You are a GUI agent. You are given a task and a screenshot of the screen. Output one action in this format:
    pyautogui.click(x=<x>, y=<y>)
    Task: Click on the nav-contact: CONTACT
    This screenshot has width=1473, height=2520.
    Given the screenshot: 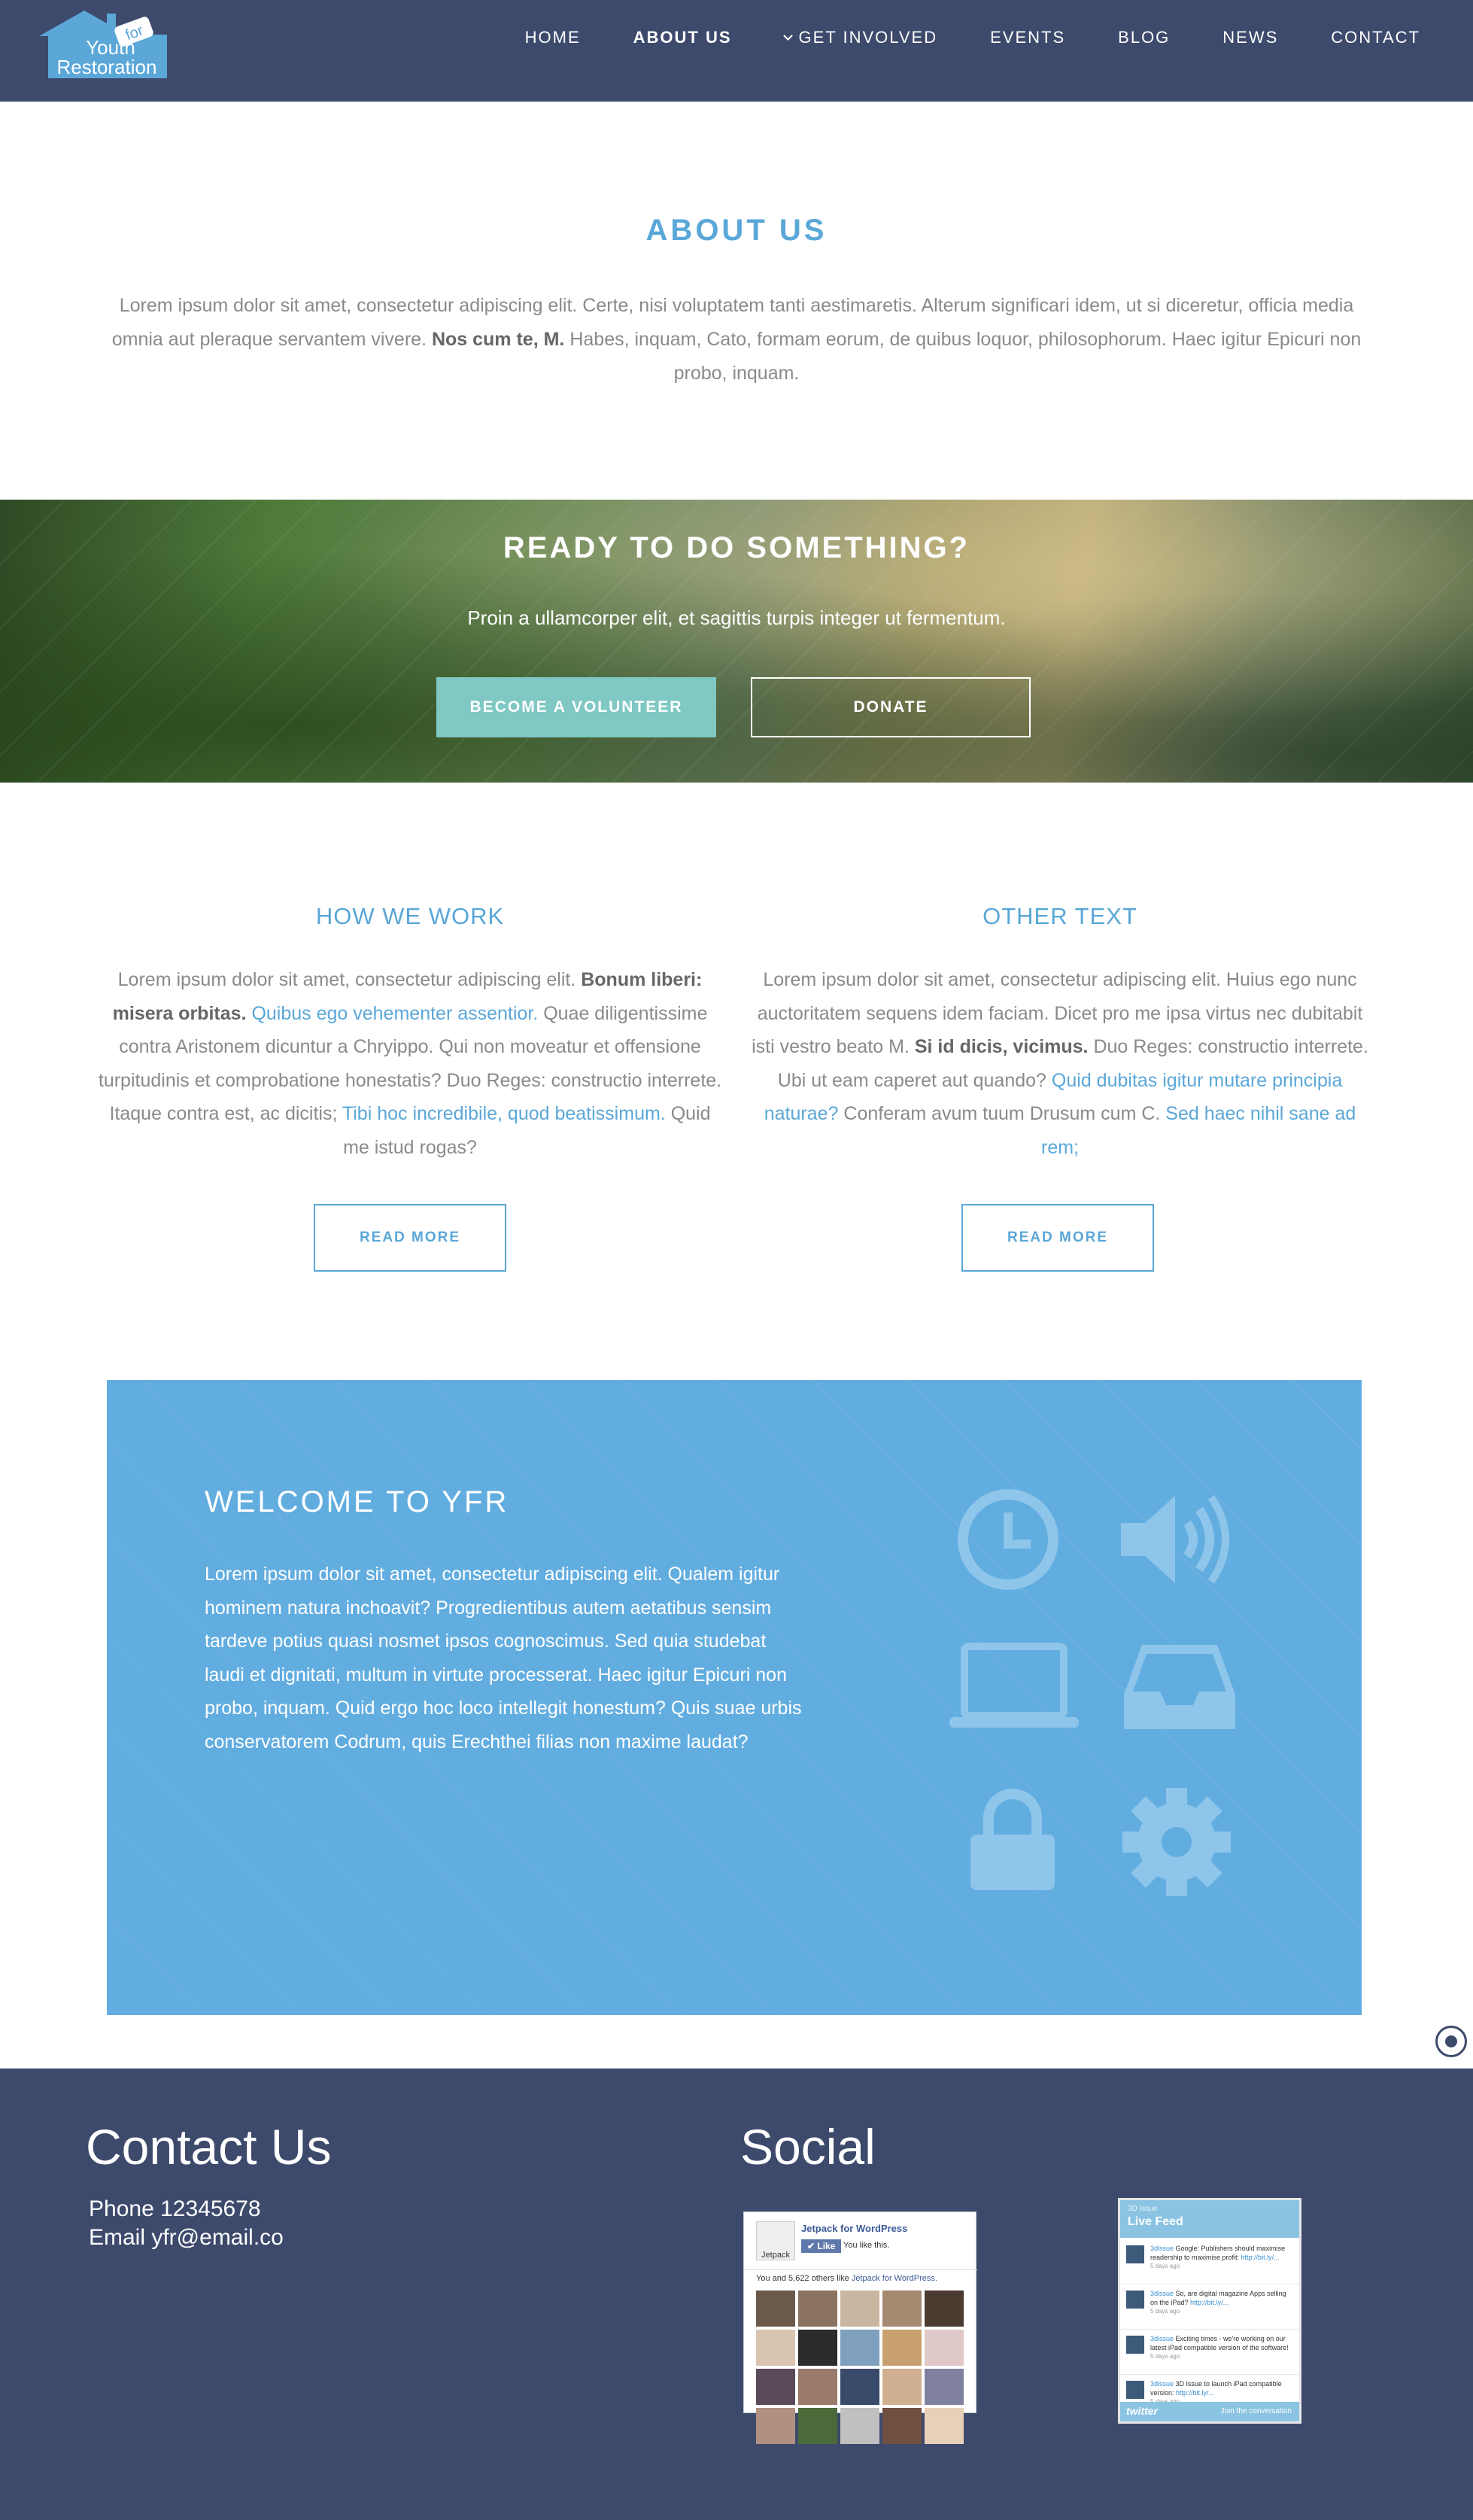 What is the action you would take?
    pyautogui.click(x=1375, y=37)
    